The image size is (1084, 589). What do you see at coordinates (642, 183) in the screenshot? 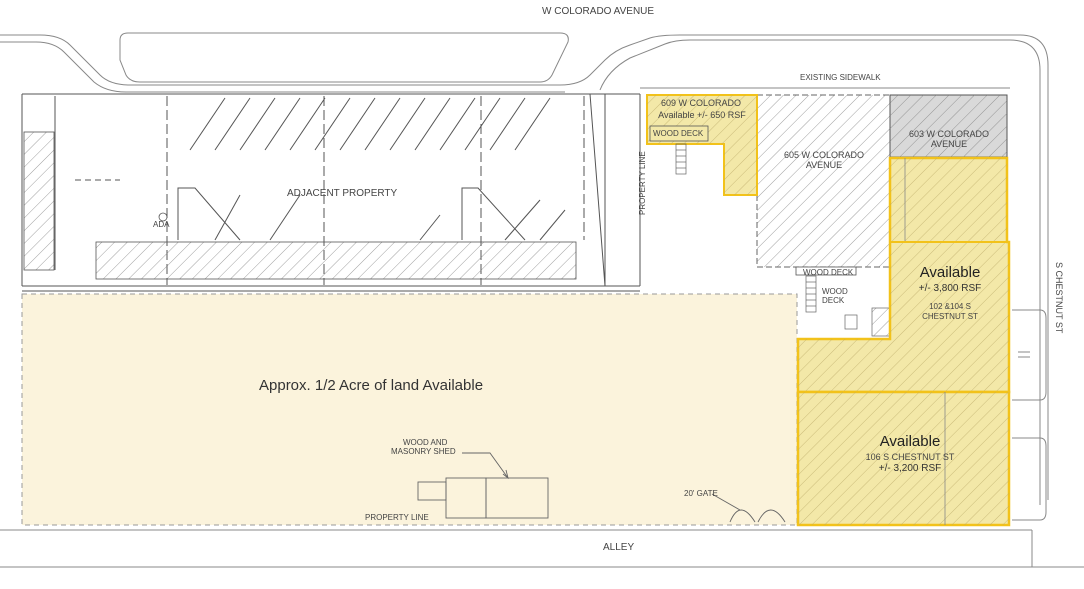
I see `property-line-vertical-label: PROPERTY LINE` at bounding box center [642, 183].